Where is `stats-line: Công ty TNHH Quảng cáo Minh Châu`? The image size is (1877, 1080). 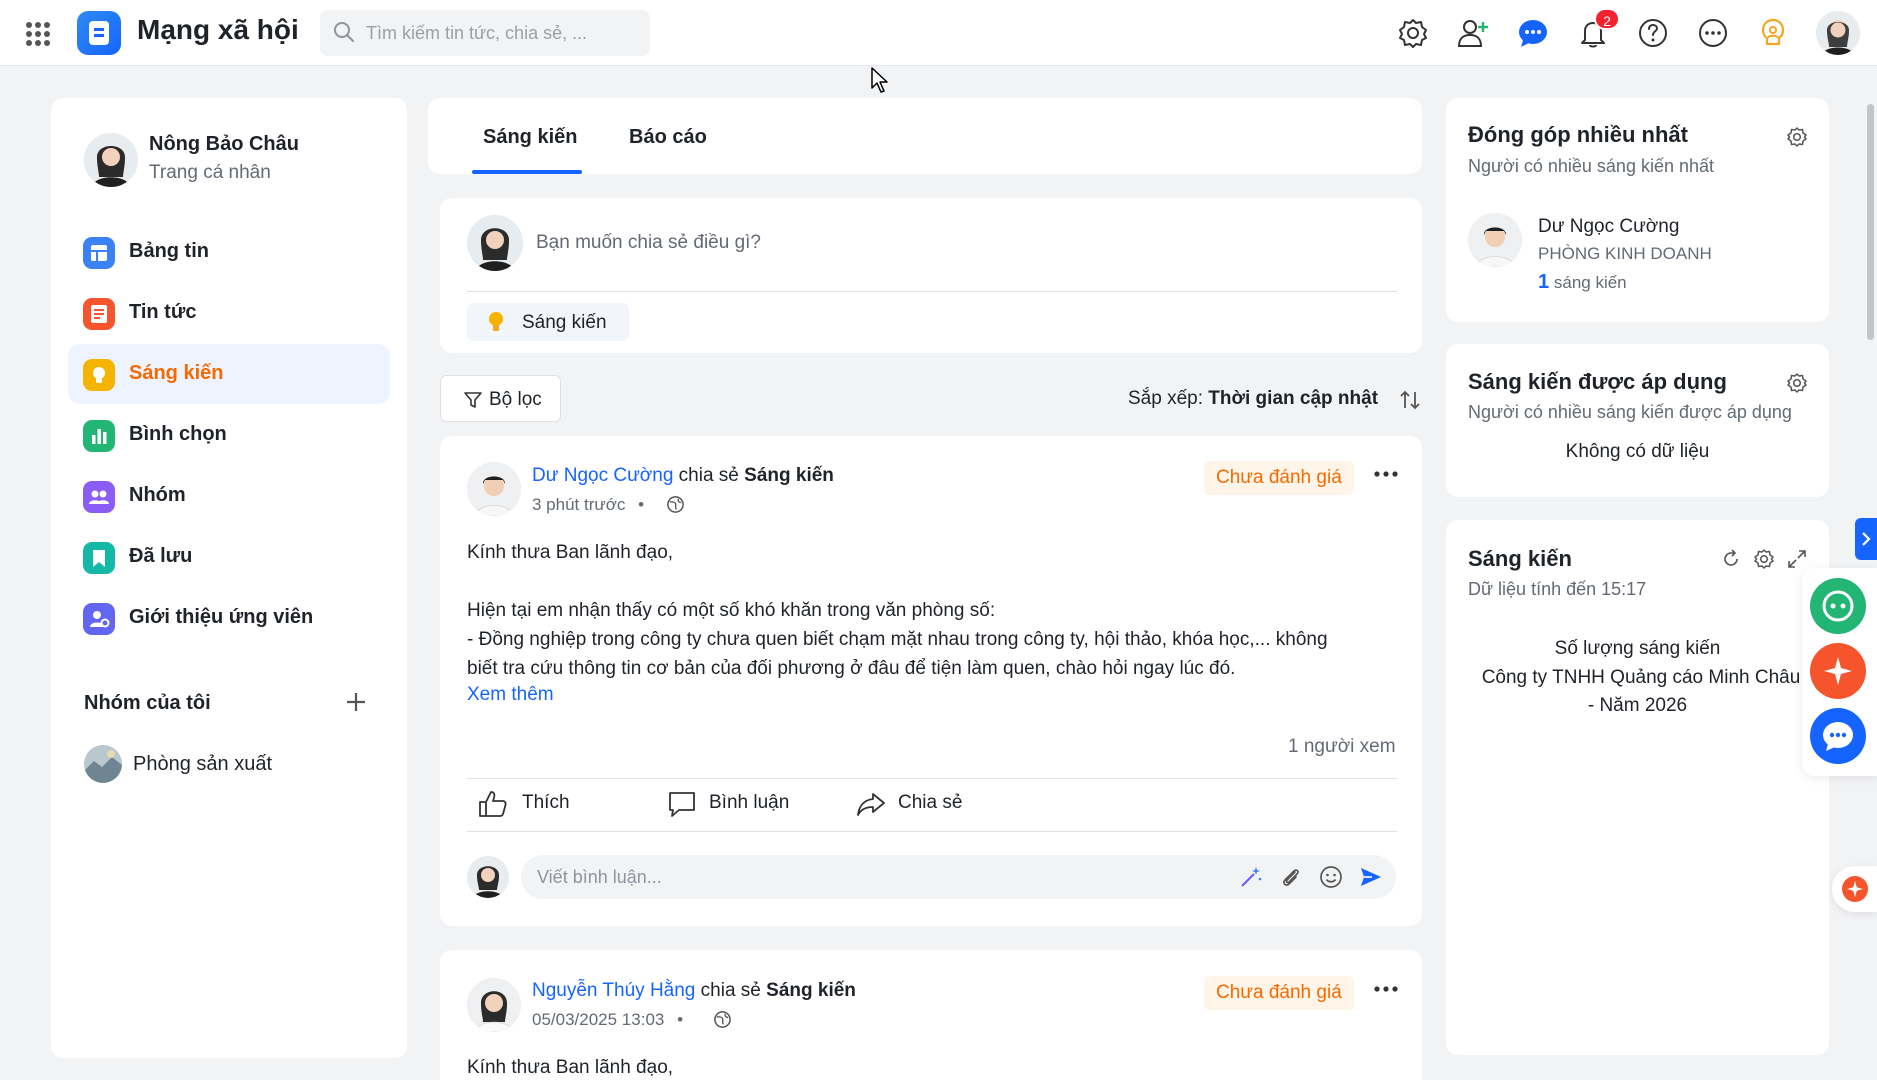
stats-line: Công ty TNHH Quảng cáo Minh Châu is located at coordinates (1641, 677).